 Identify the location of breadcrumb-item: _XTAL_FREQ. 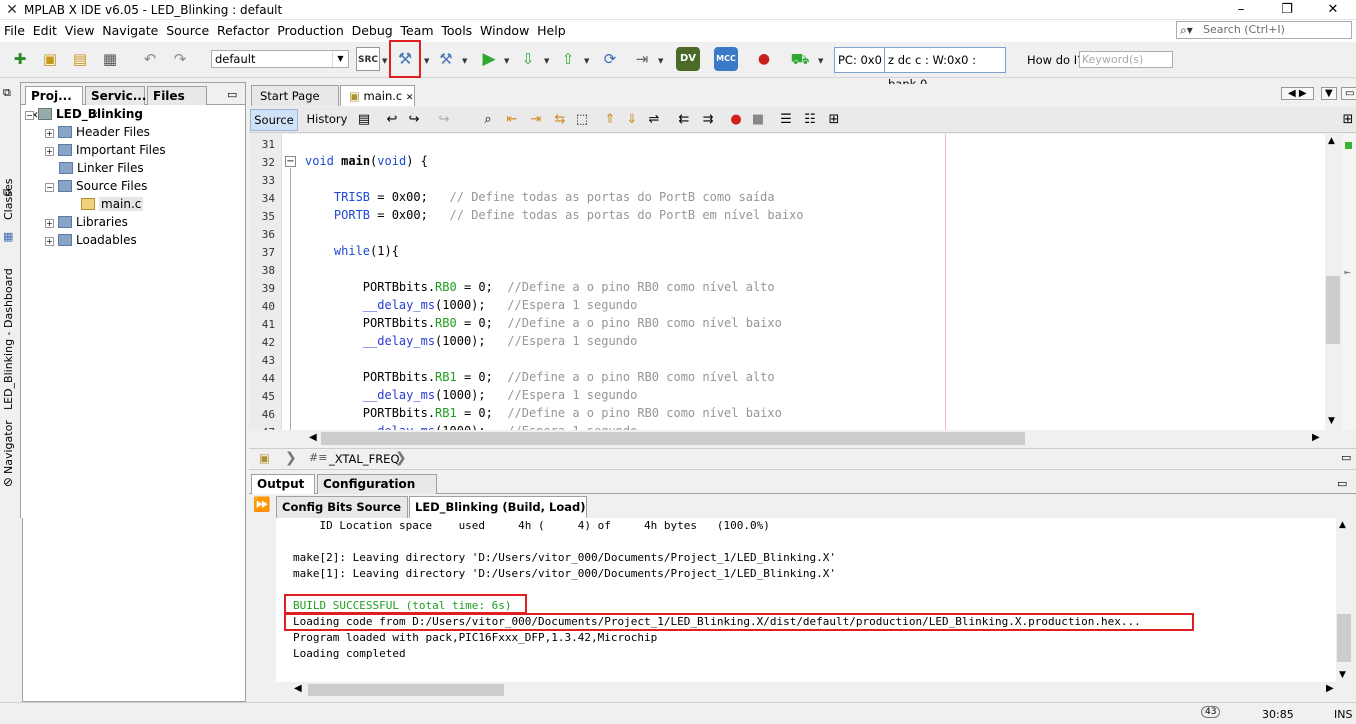
(364, 459).